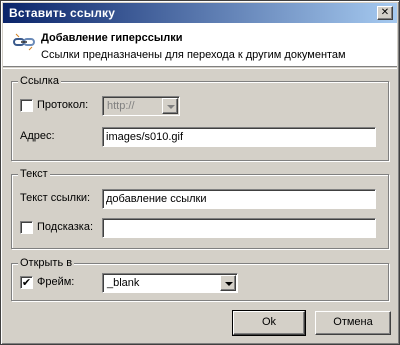 The image size is (400, 345). I want to click on open-in-group: Открыть в ✔ Фрейм: _blank, so click(200, 279).